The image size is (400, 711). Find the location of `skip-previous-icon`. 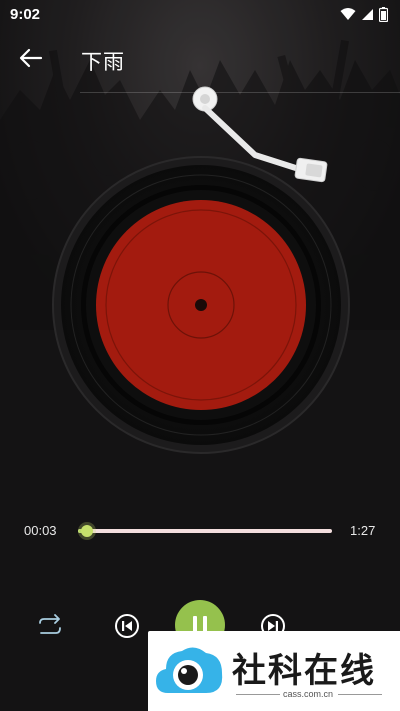

skip-previous-icon is located at coordinates (127, 626).